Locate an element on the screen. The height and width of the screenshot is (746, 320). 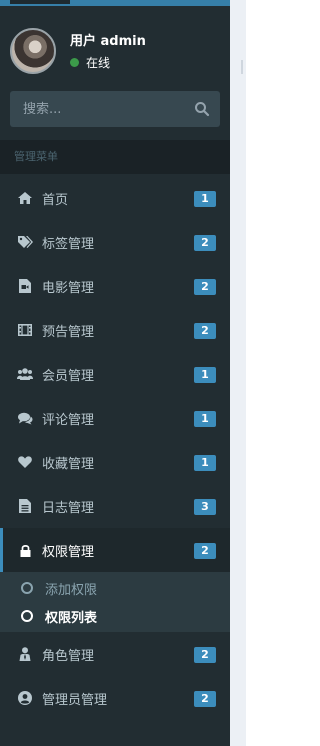
avatar is located at coordinates (33, 51).